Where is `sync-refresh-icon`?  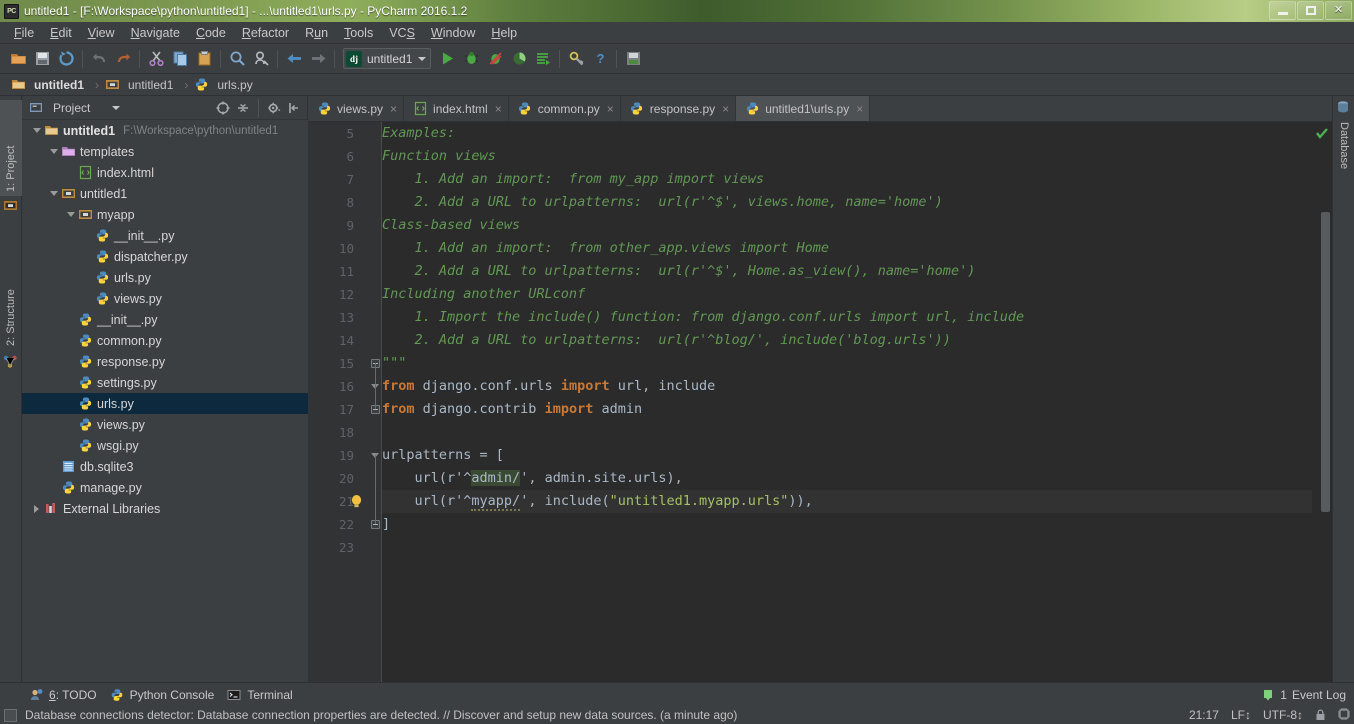
sync-refresh-icon is located at coordinates (66, 59).